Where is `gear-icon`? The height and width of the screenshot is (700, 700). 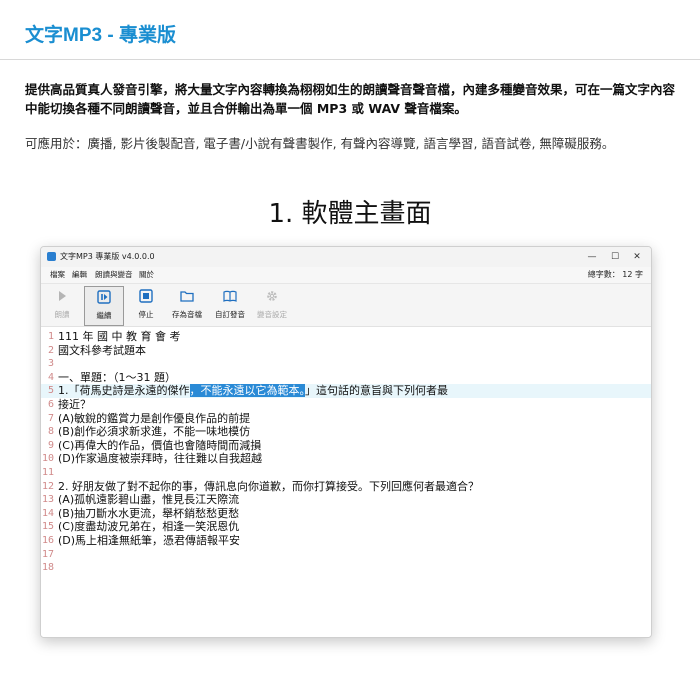 gear-icon is located at coordinates (272, 296).